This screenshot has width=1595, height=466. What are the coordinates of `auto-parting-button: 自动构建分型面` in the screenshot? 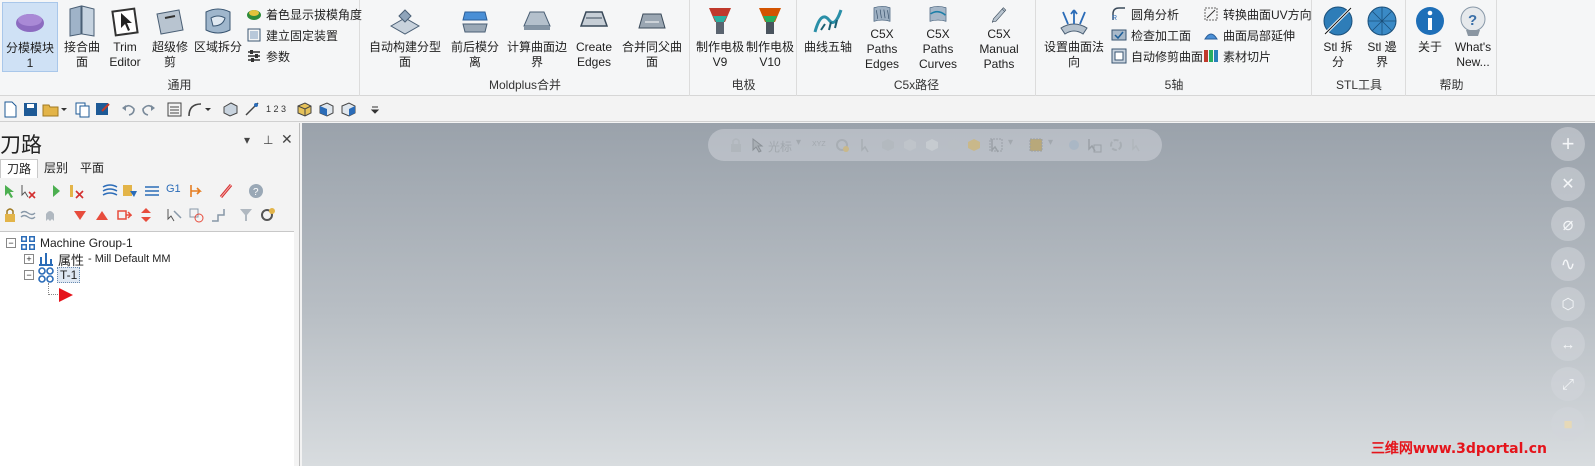 It's located at (405, 37).